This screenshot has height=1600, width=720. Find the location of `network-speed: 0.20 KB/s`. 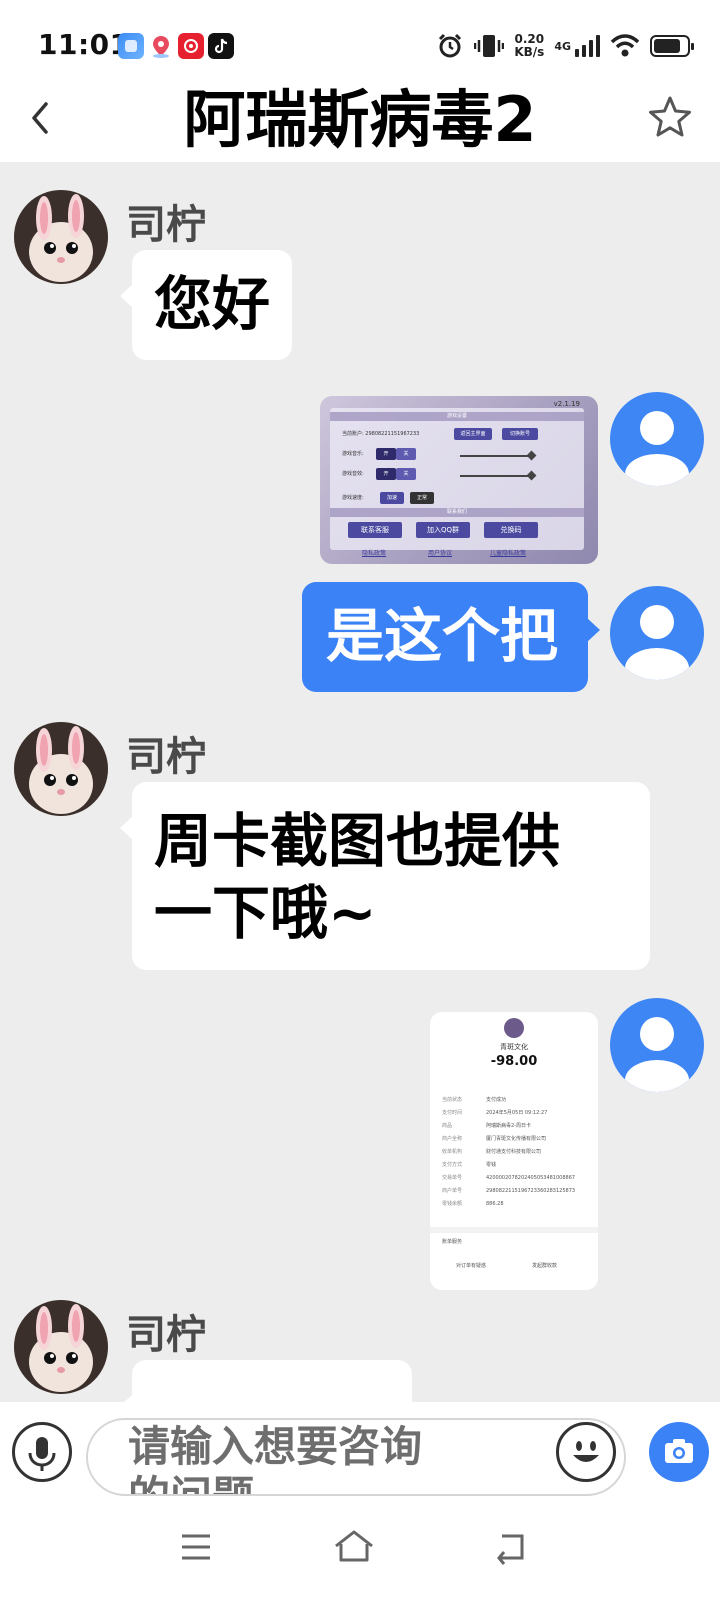

network-speed: 0.20 KB/s is located at coordinates (529, 45).